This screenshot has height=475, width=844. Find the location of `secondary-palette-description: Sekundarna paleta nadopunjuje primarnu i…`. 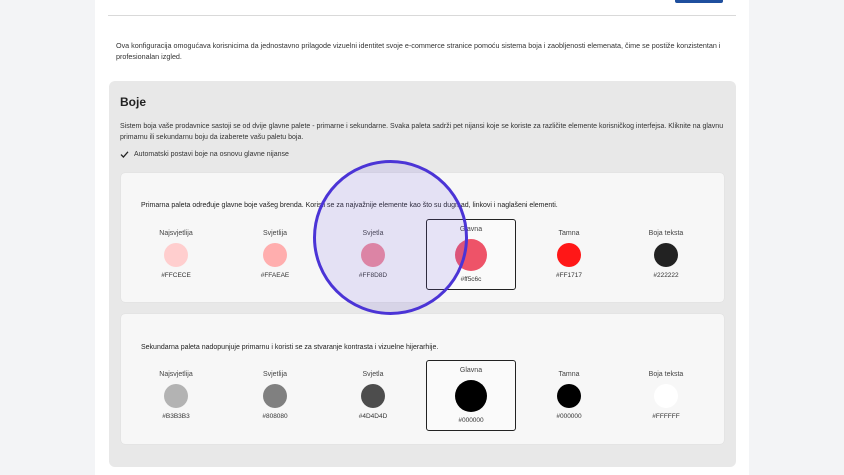

secondary-palette-description: Sekundarna paleta nadopunjuje primarnu i… is located at coordinates (290, 347).